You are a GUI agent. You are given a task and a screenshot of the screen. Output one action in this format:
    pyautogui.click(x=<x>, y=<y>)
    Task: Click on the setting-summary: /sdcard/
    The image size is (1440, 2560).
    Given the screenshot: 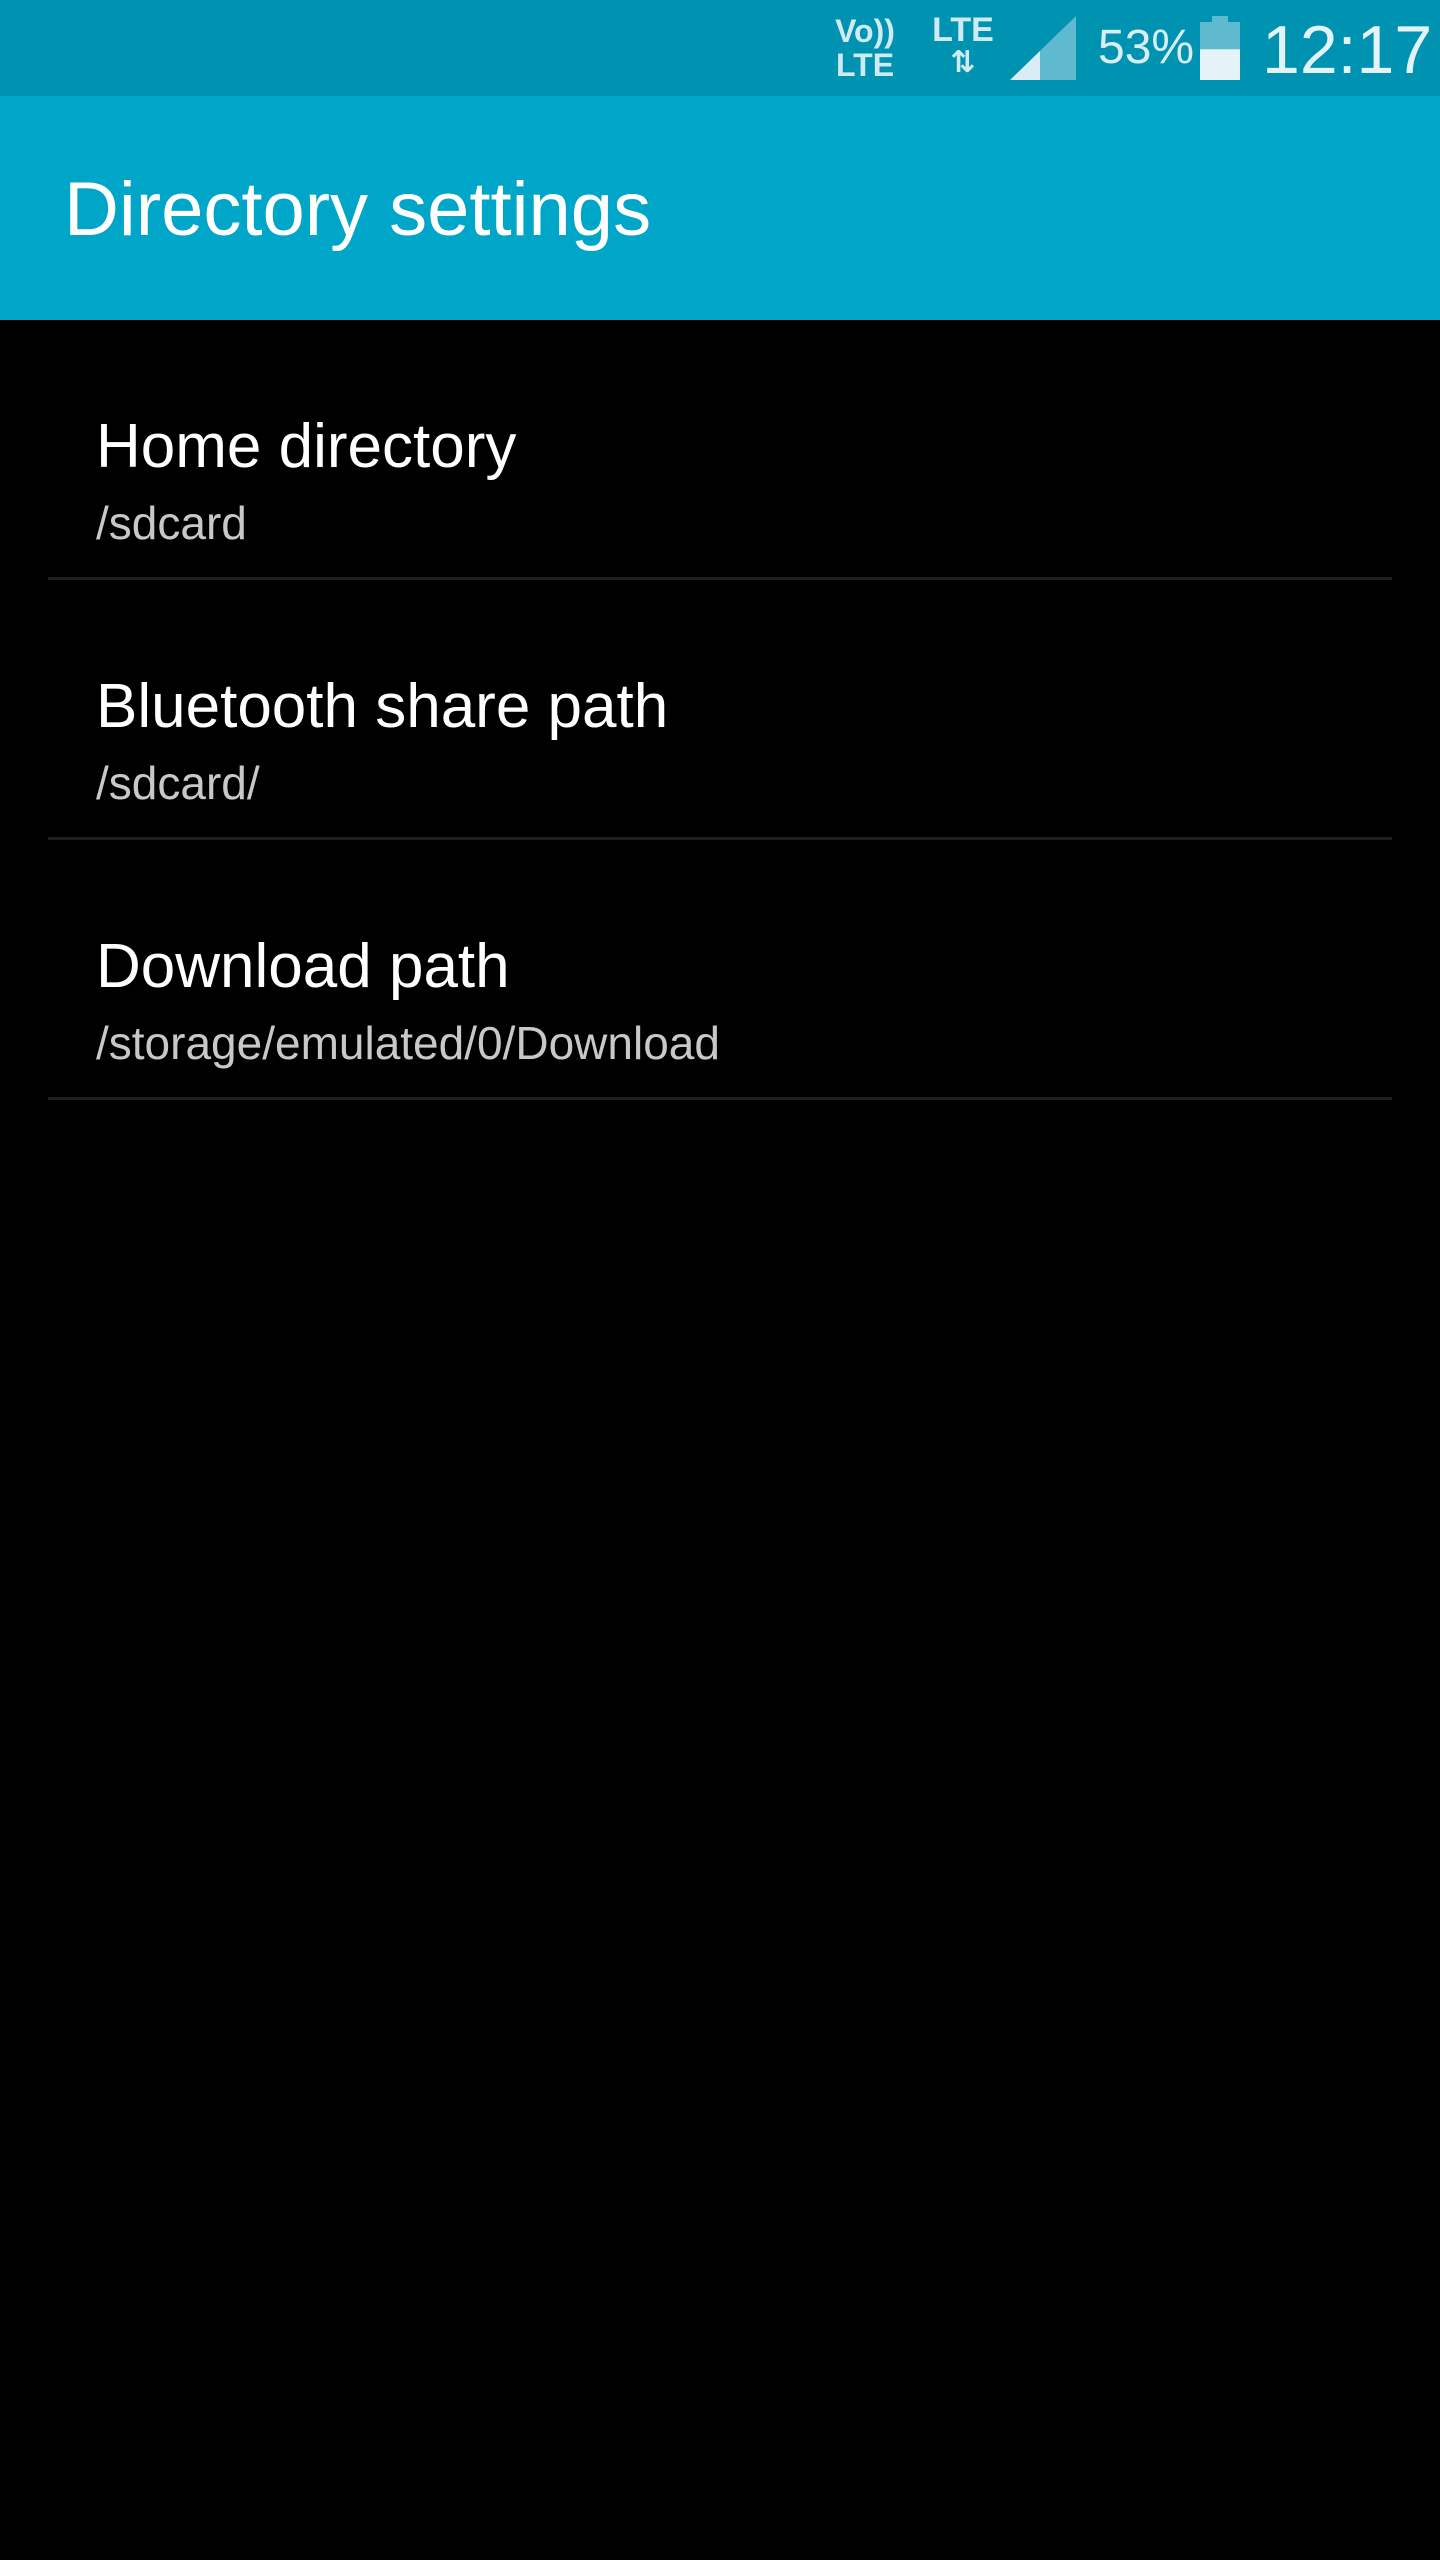 What is the action you would take?
    pyautogui.click(x=178, y=783)
    